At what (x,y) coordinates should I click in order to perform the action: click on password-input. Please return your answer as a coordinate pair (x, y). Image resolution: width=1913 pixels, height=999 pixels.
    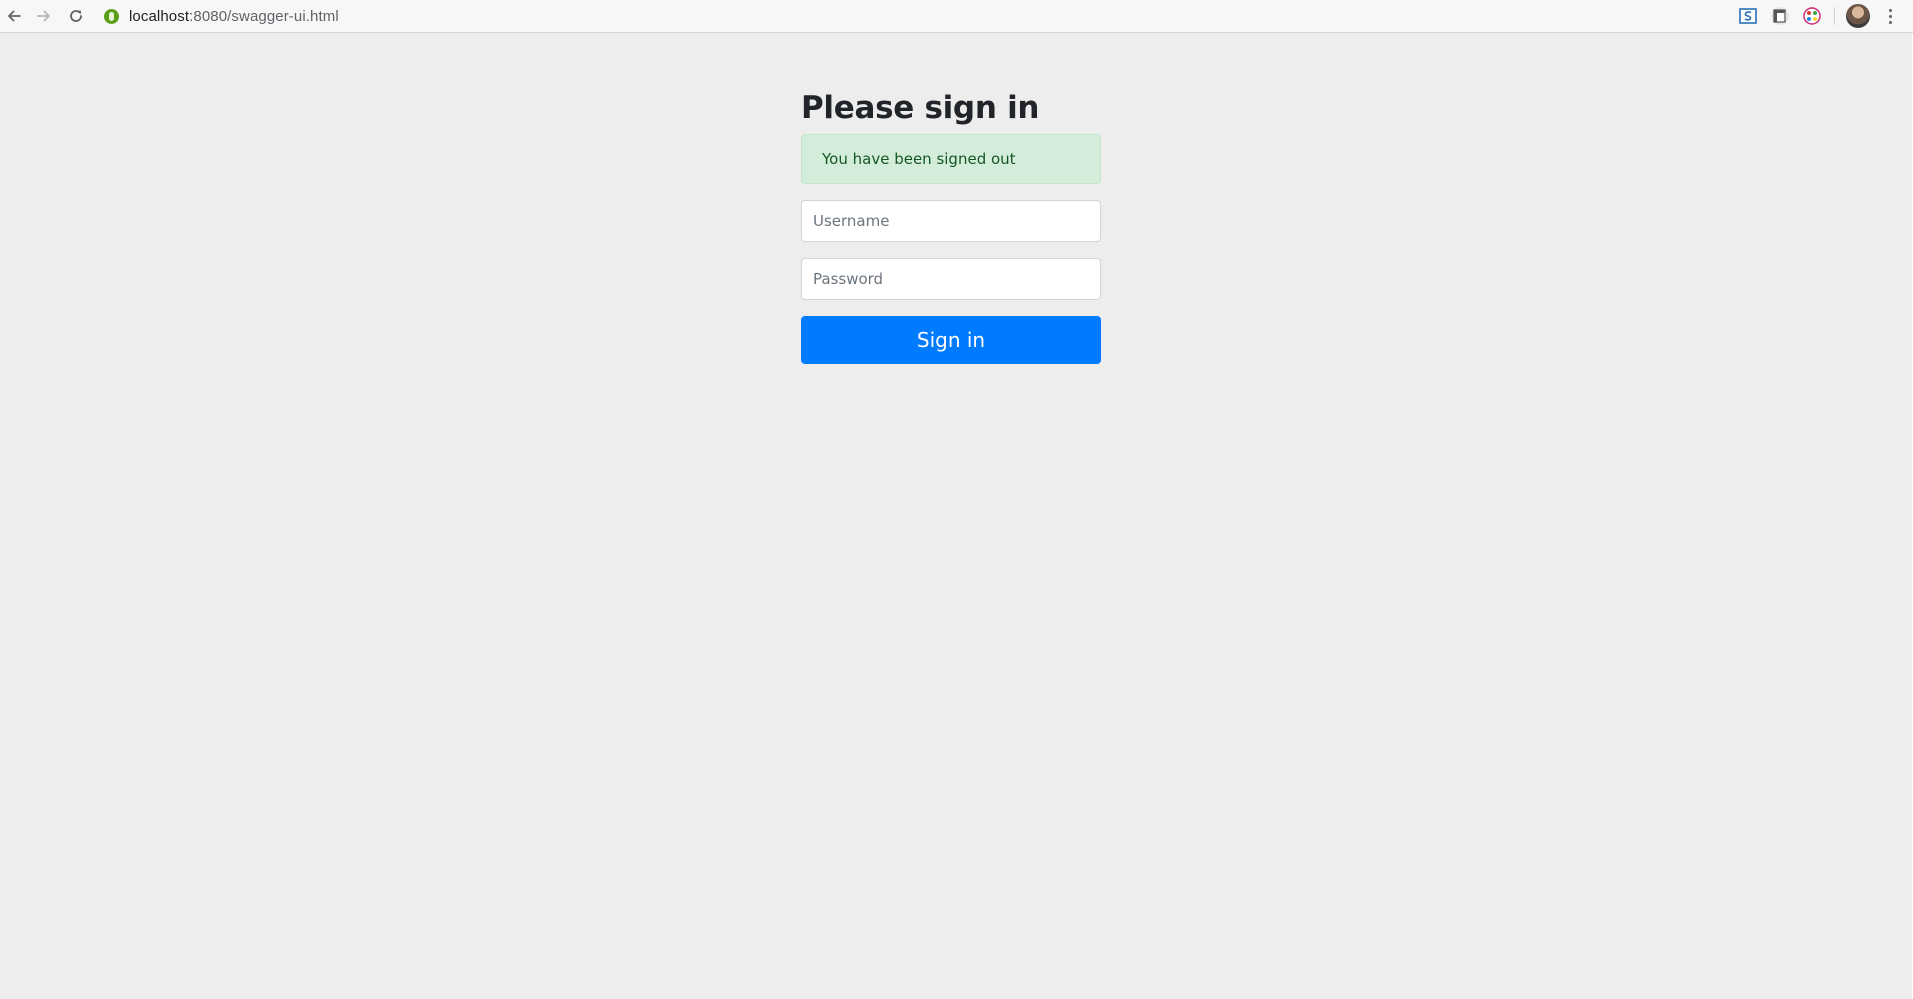
    Looking at the image, I should click on (951, 279).